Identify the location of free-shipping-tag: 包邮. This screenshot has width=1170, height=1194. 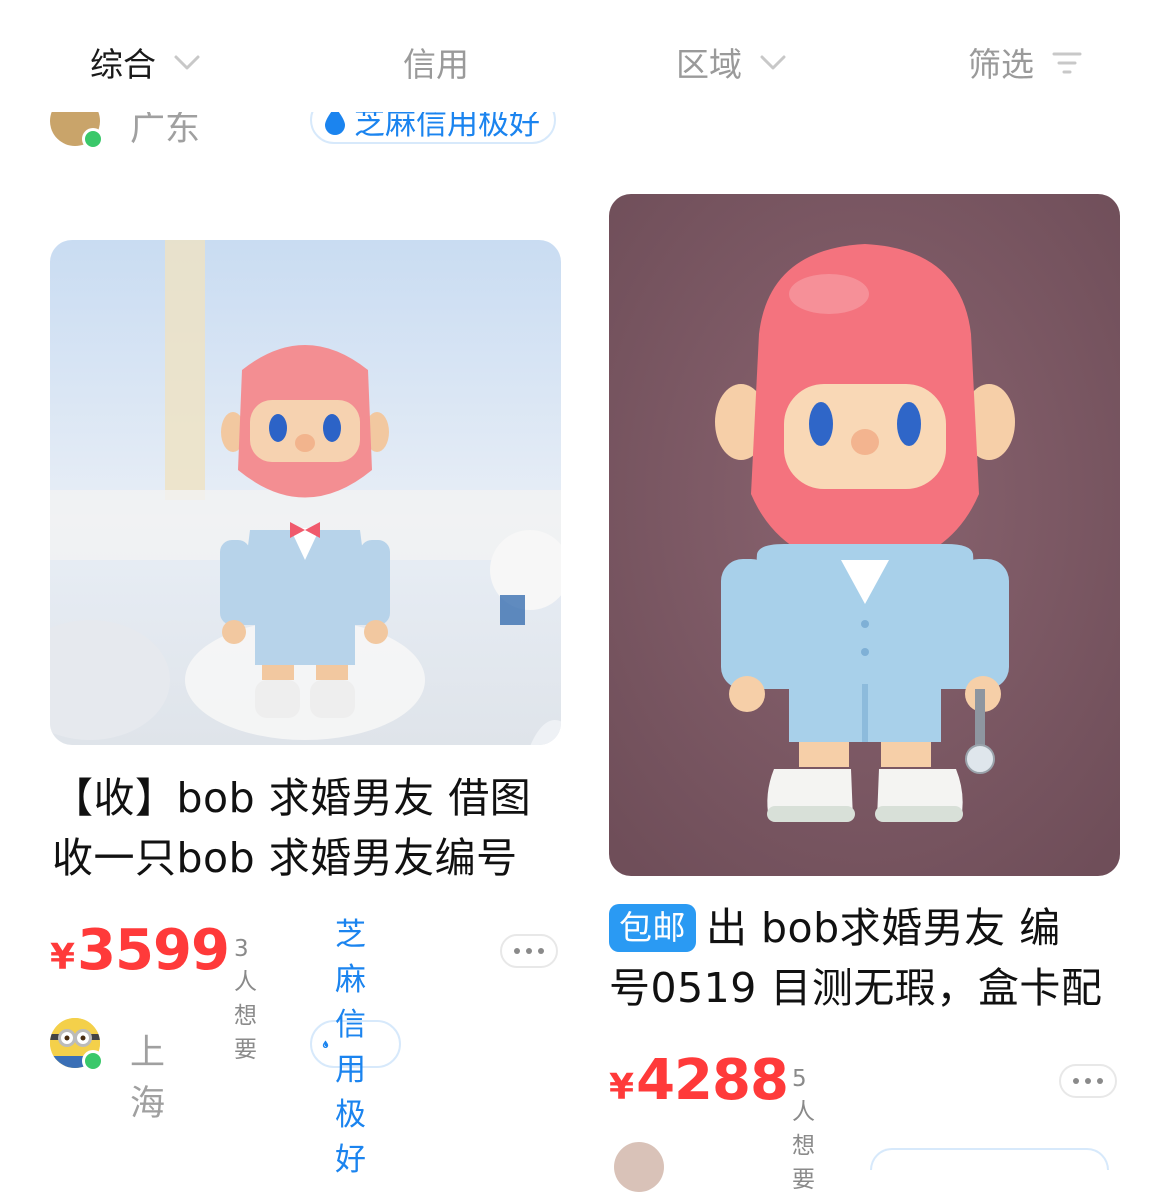
(652, 928).